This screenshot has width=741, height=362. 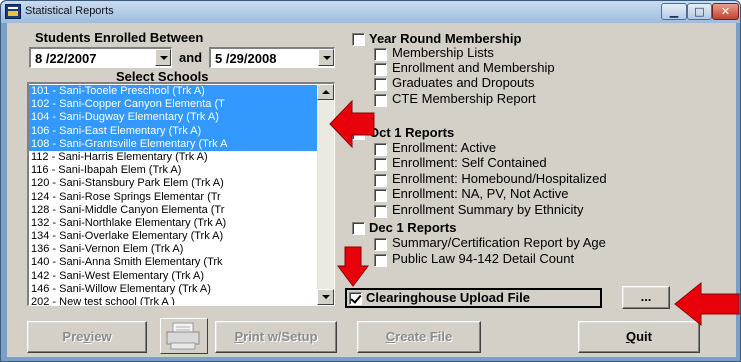 What do you see at coordinates (173, 157) in the screenshot?
I see `school-list-item: 112 - Sani-Harris Elementary (Trk A)` at bounding box center [173, 157].